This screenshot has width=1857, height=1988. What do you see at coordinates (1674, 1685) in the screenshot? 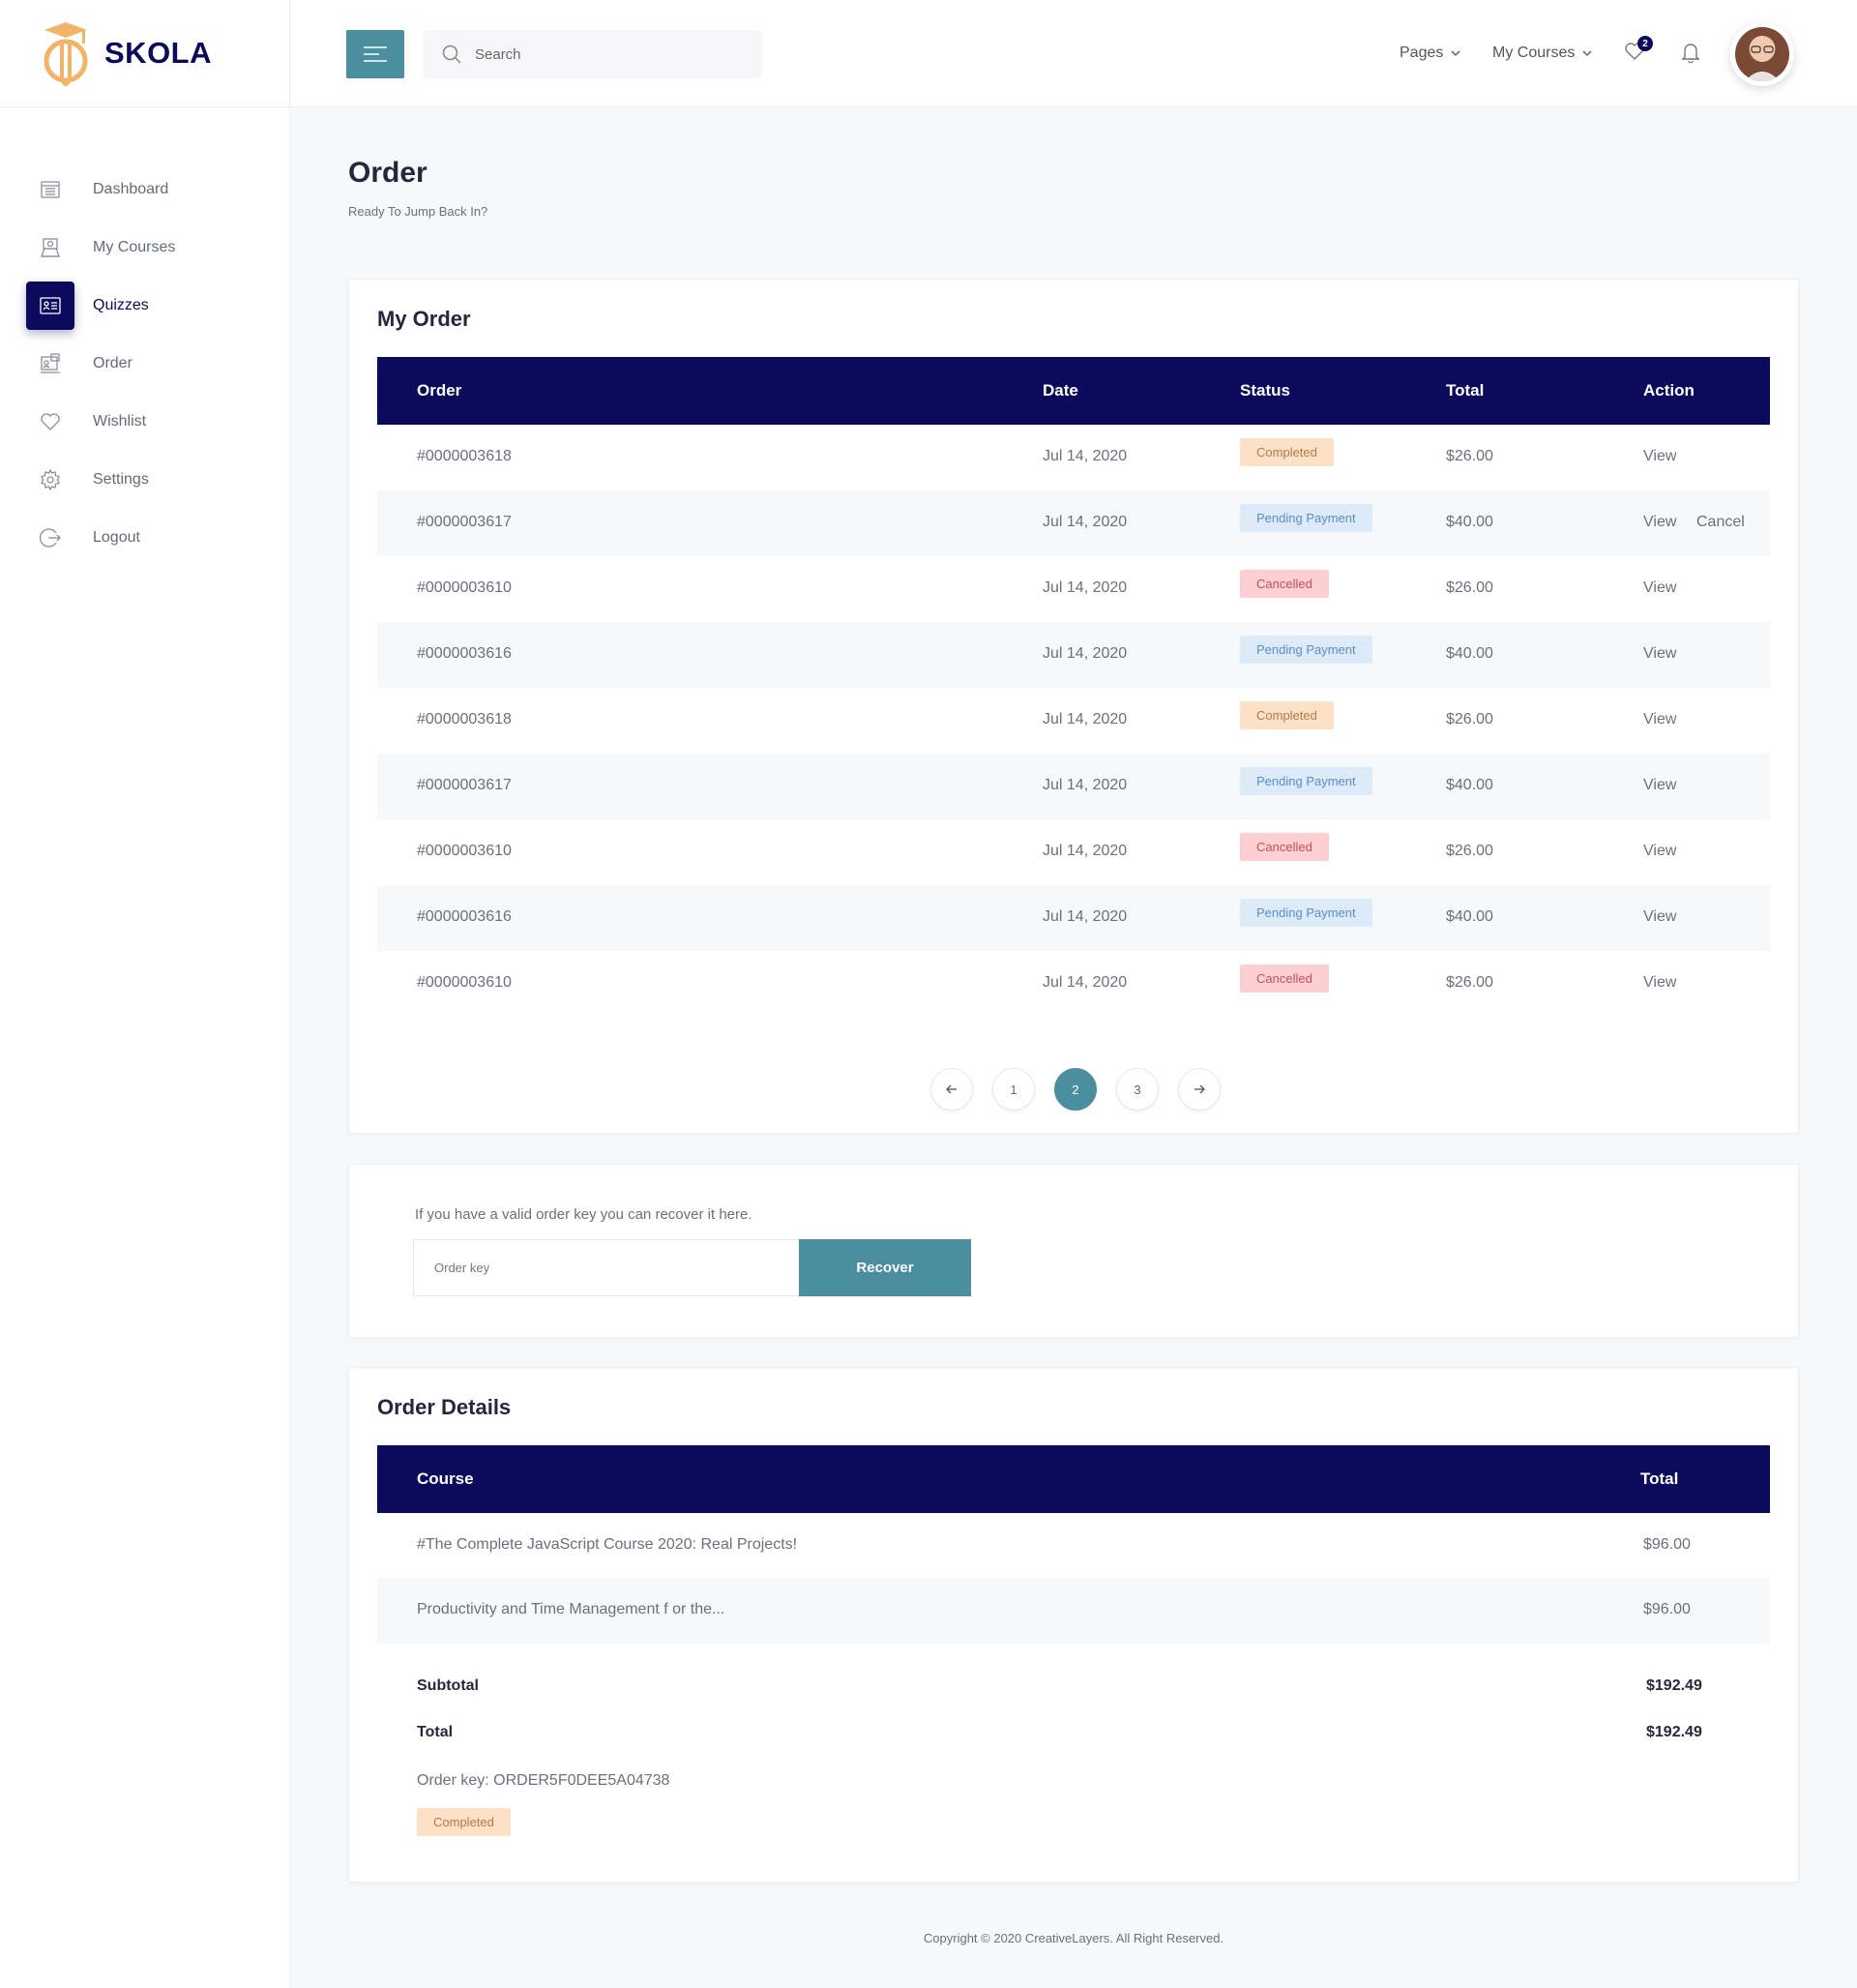
I see `subtotal-value: $192.49` at bounding box center [1674, 1685].